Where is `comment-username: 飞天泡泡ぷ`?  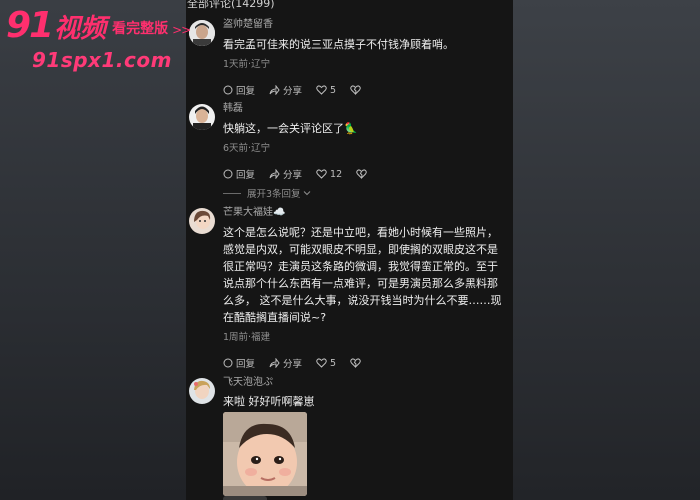 comment-username: 飞天泡泡ぷ is located at coordinates (365, 383).